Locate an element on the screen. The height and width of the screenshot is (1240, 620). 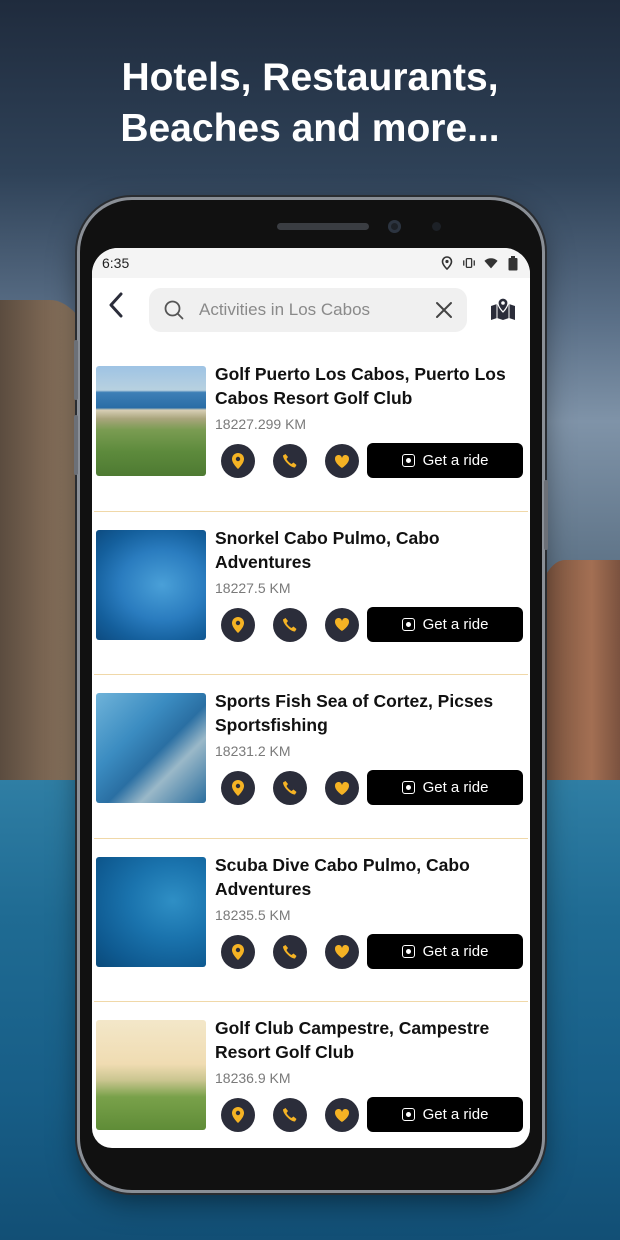
map-icon is located at coordinates (503, 309).